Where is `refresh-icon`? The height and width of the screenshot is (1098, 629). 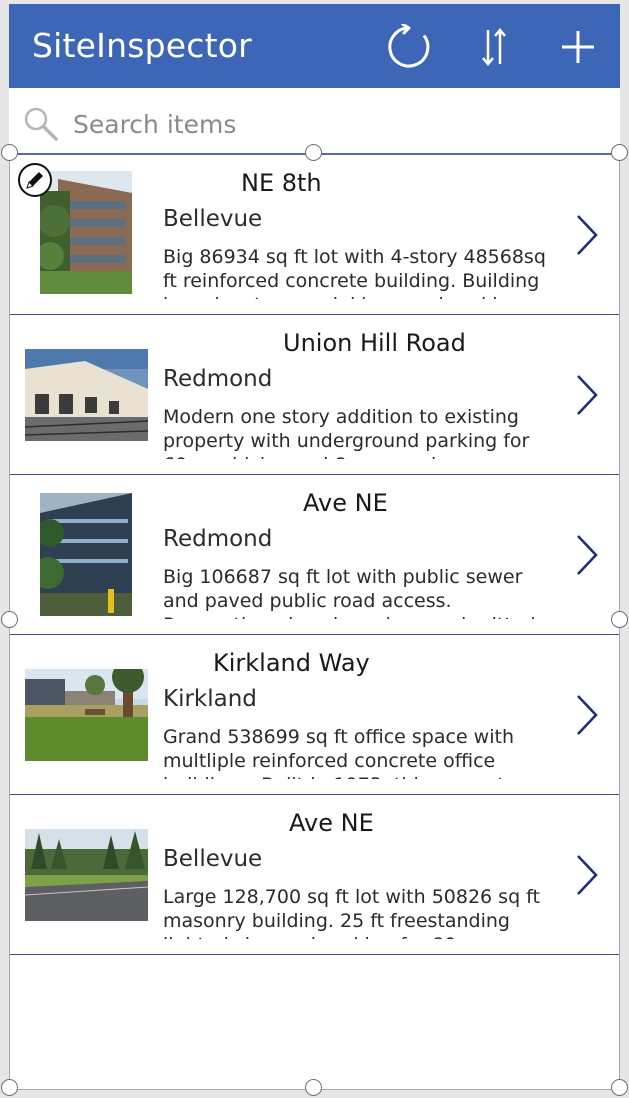
refresh-icon is located at coordinates (409, 46).